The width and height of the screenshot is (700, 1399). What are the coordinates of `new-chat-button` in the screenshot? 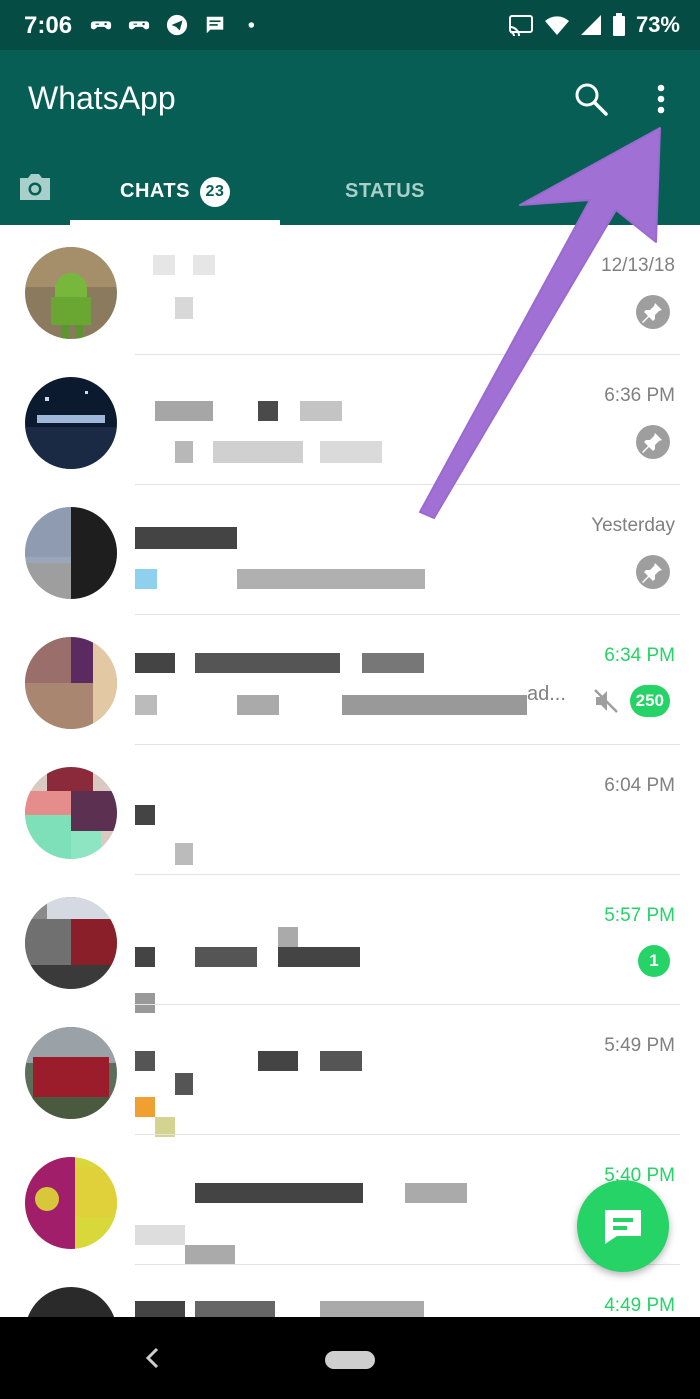 It's located at (623, 1226).